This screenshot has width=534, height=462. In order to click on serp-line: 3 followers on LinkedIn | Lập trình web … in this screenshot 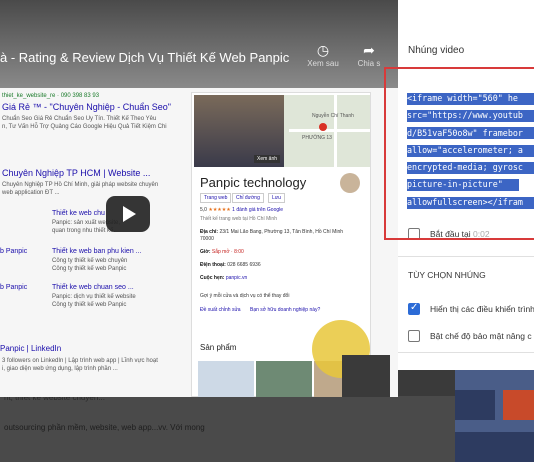, I will do `click(80, 361)`.